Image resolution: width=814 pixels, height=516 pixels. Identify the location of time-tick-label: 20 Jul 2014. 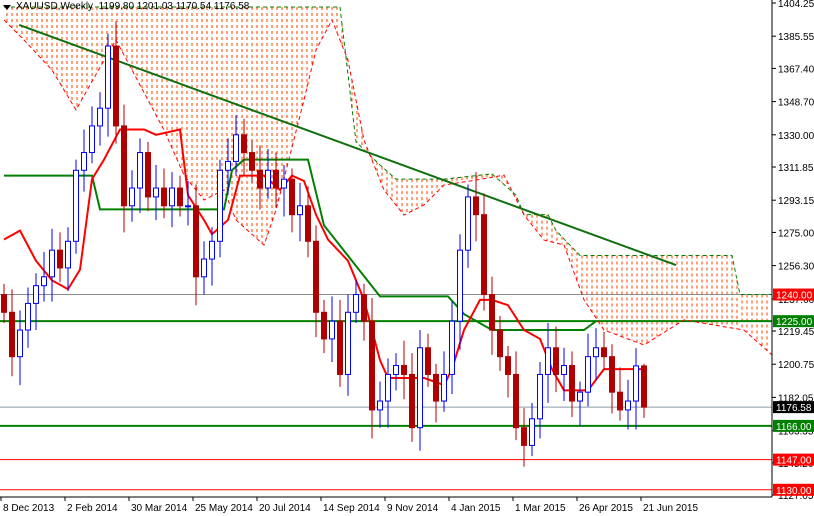
(285, 508).